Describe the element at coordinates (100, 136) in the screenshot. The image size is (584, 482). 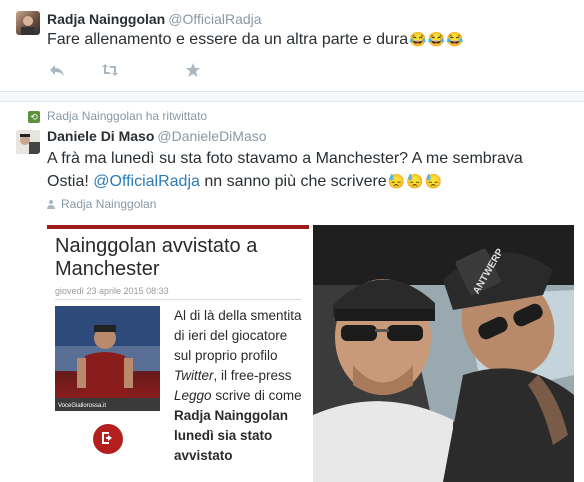
I see `author-name: Daniele Di Maso` at that location.